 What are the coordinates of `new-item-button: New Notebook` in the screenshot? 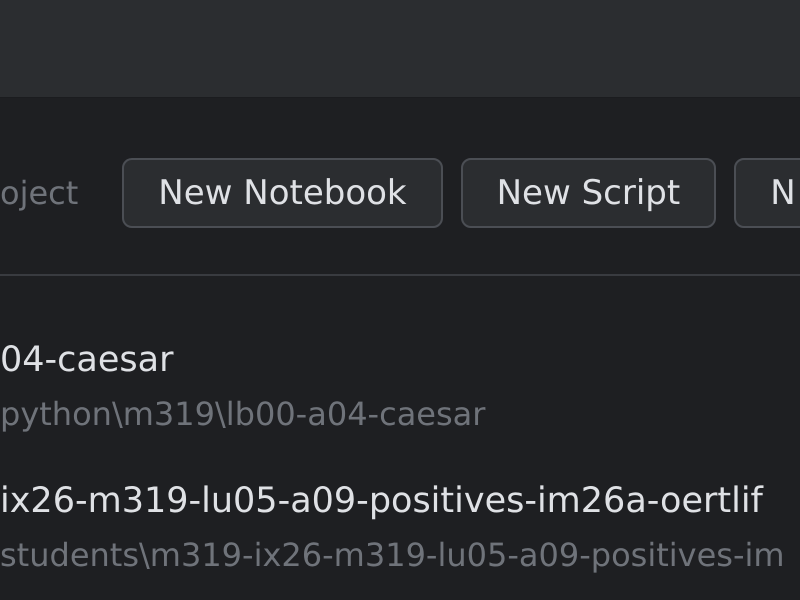 It's located at (282, 193).